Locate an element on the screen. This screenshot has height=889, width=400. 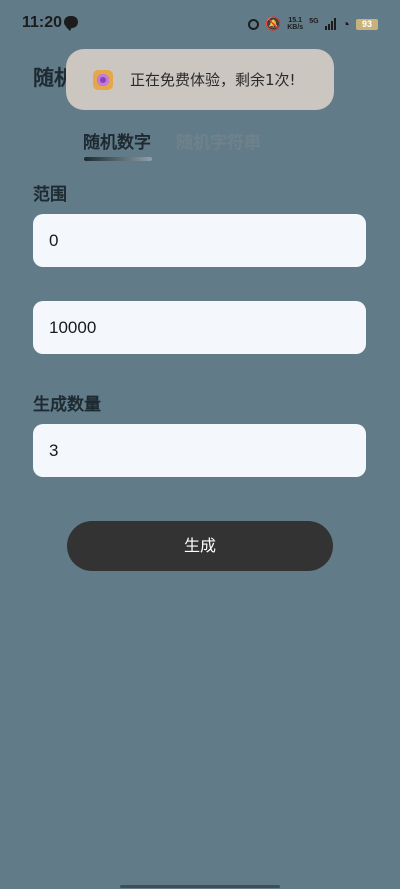
net-speed: 15.1 KB/s is located at coordinates (295, 24).